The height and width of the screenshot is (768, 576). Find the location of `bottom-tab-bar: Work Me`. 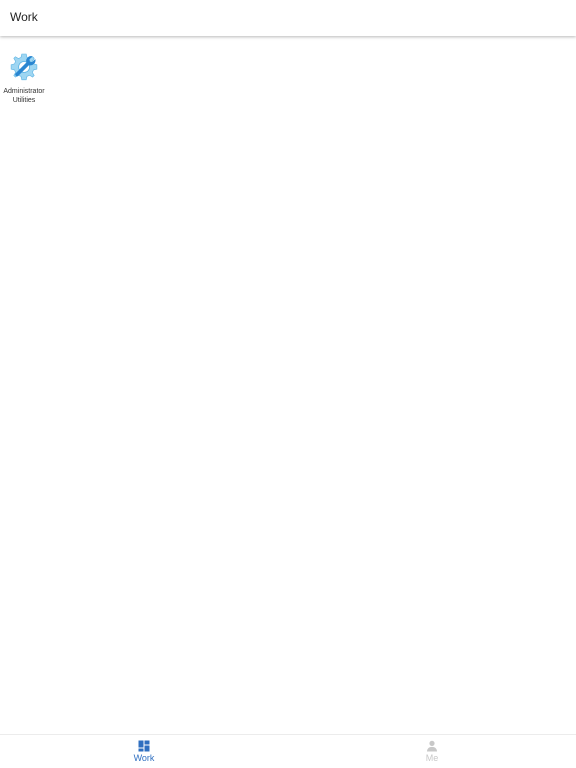

bottom-tab-bar: Work Me is located at coordinates (288, 751).